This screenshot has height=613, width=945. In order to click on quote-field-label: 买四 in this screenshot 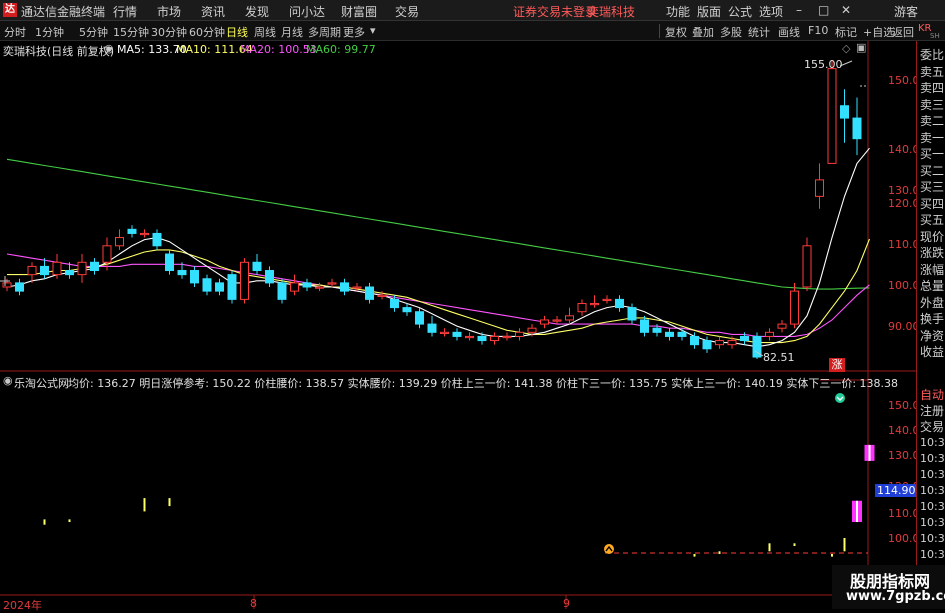, I will do `click(932, 203)`.